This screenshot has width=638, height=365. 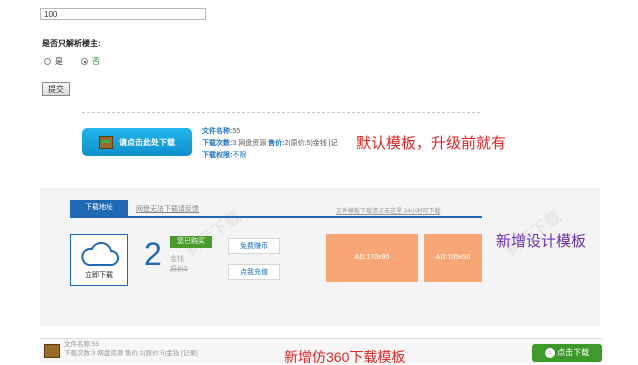 I want to click on ad-slot-1: AD:170x90, so click(x=372, y=258).